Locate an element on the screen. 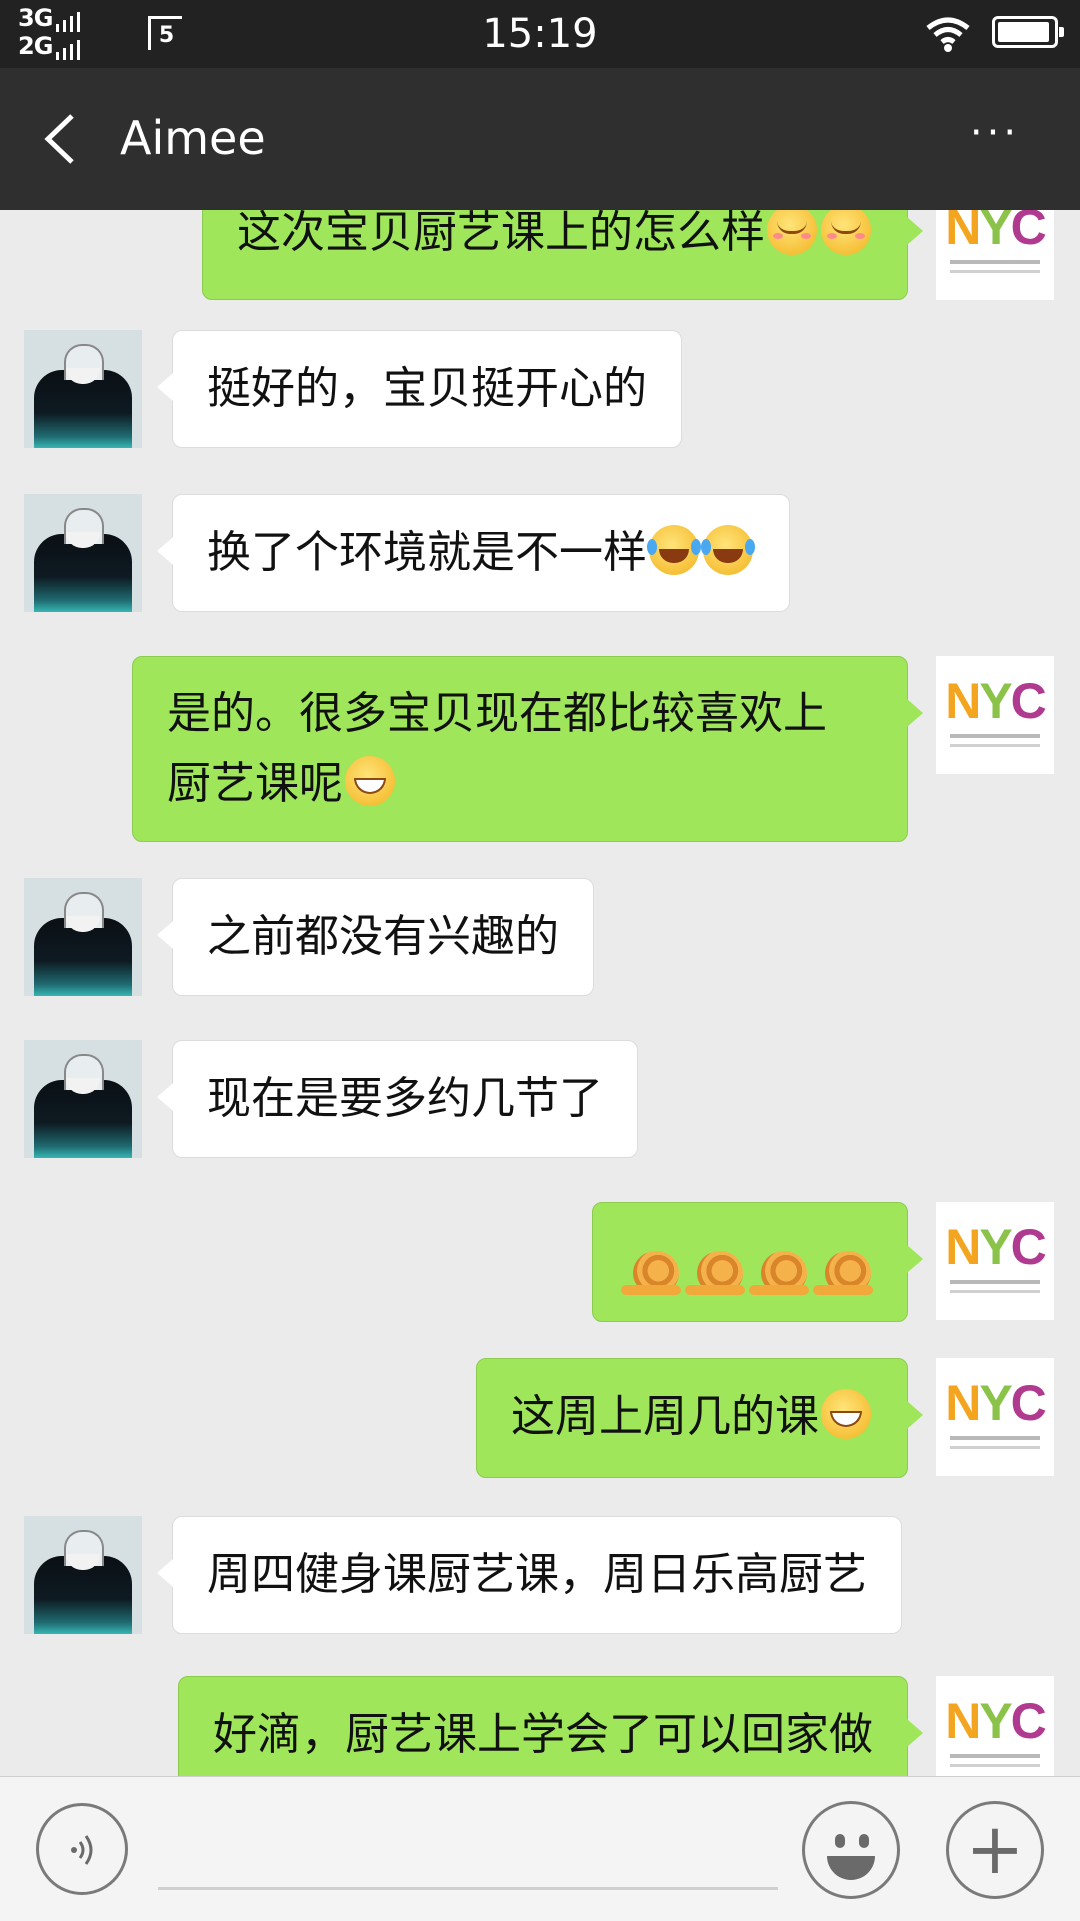 The image size is (1080, 1921). wifi-icon is located at coordinates (948, 34).